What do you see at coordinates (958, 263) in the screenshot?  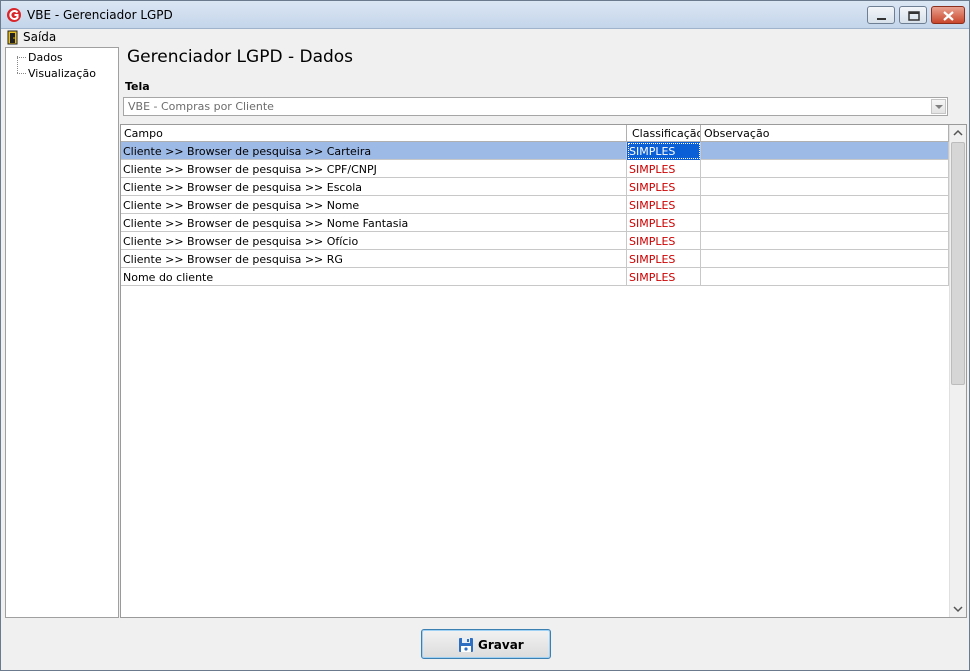 I see `scrollbar-thumb` at bounding box center [958, 263].